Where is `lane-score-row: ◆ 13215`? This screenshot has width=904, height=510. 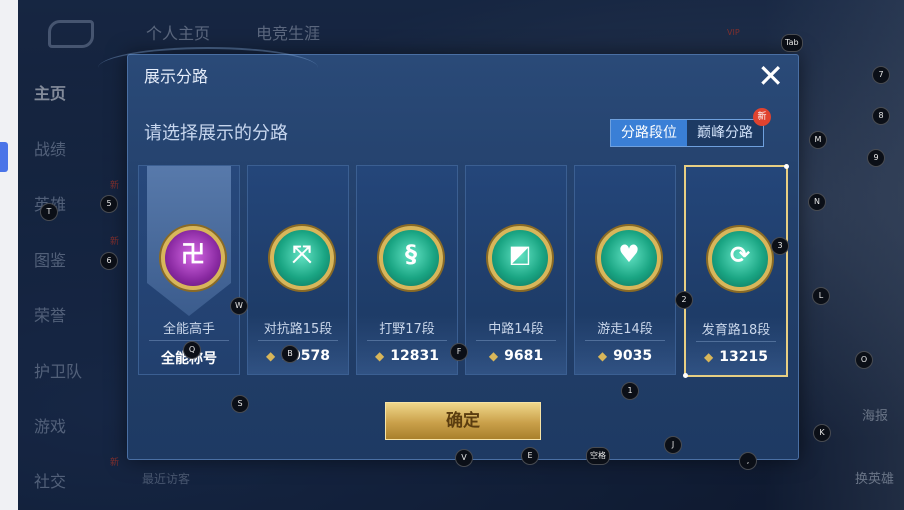
lane-score-row: ◆ 13215 is located at coordinates (736, 357).